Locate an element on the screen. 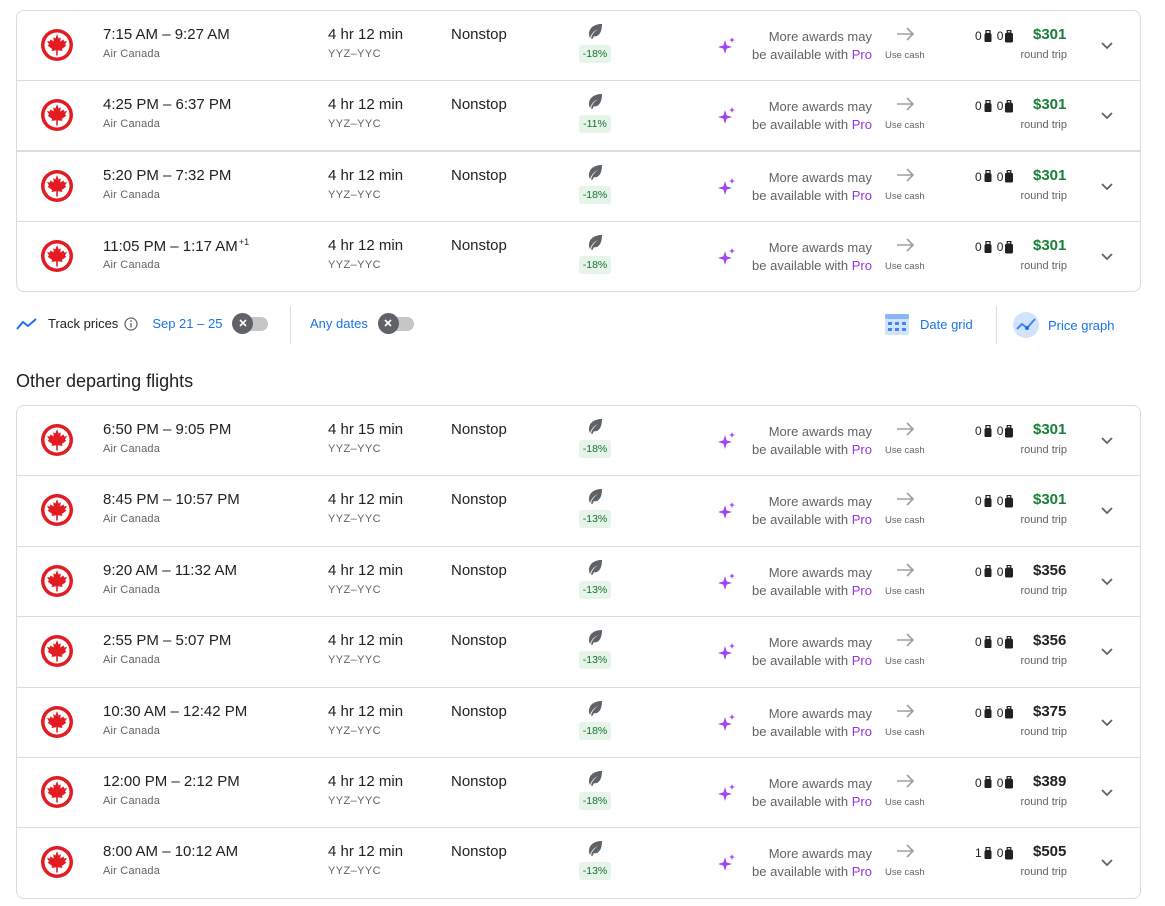 The image size is (1165, 906). flight-route: YYZ–YYC is located at coordinates (354, 730).